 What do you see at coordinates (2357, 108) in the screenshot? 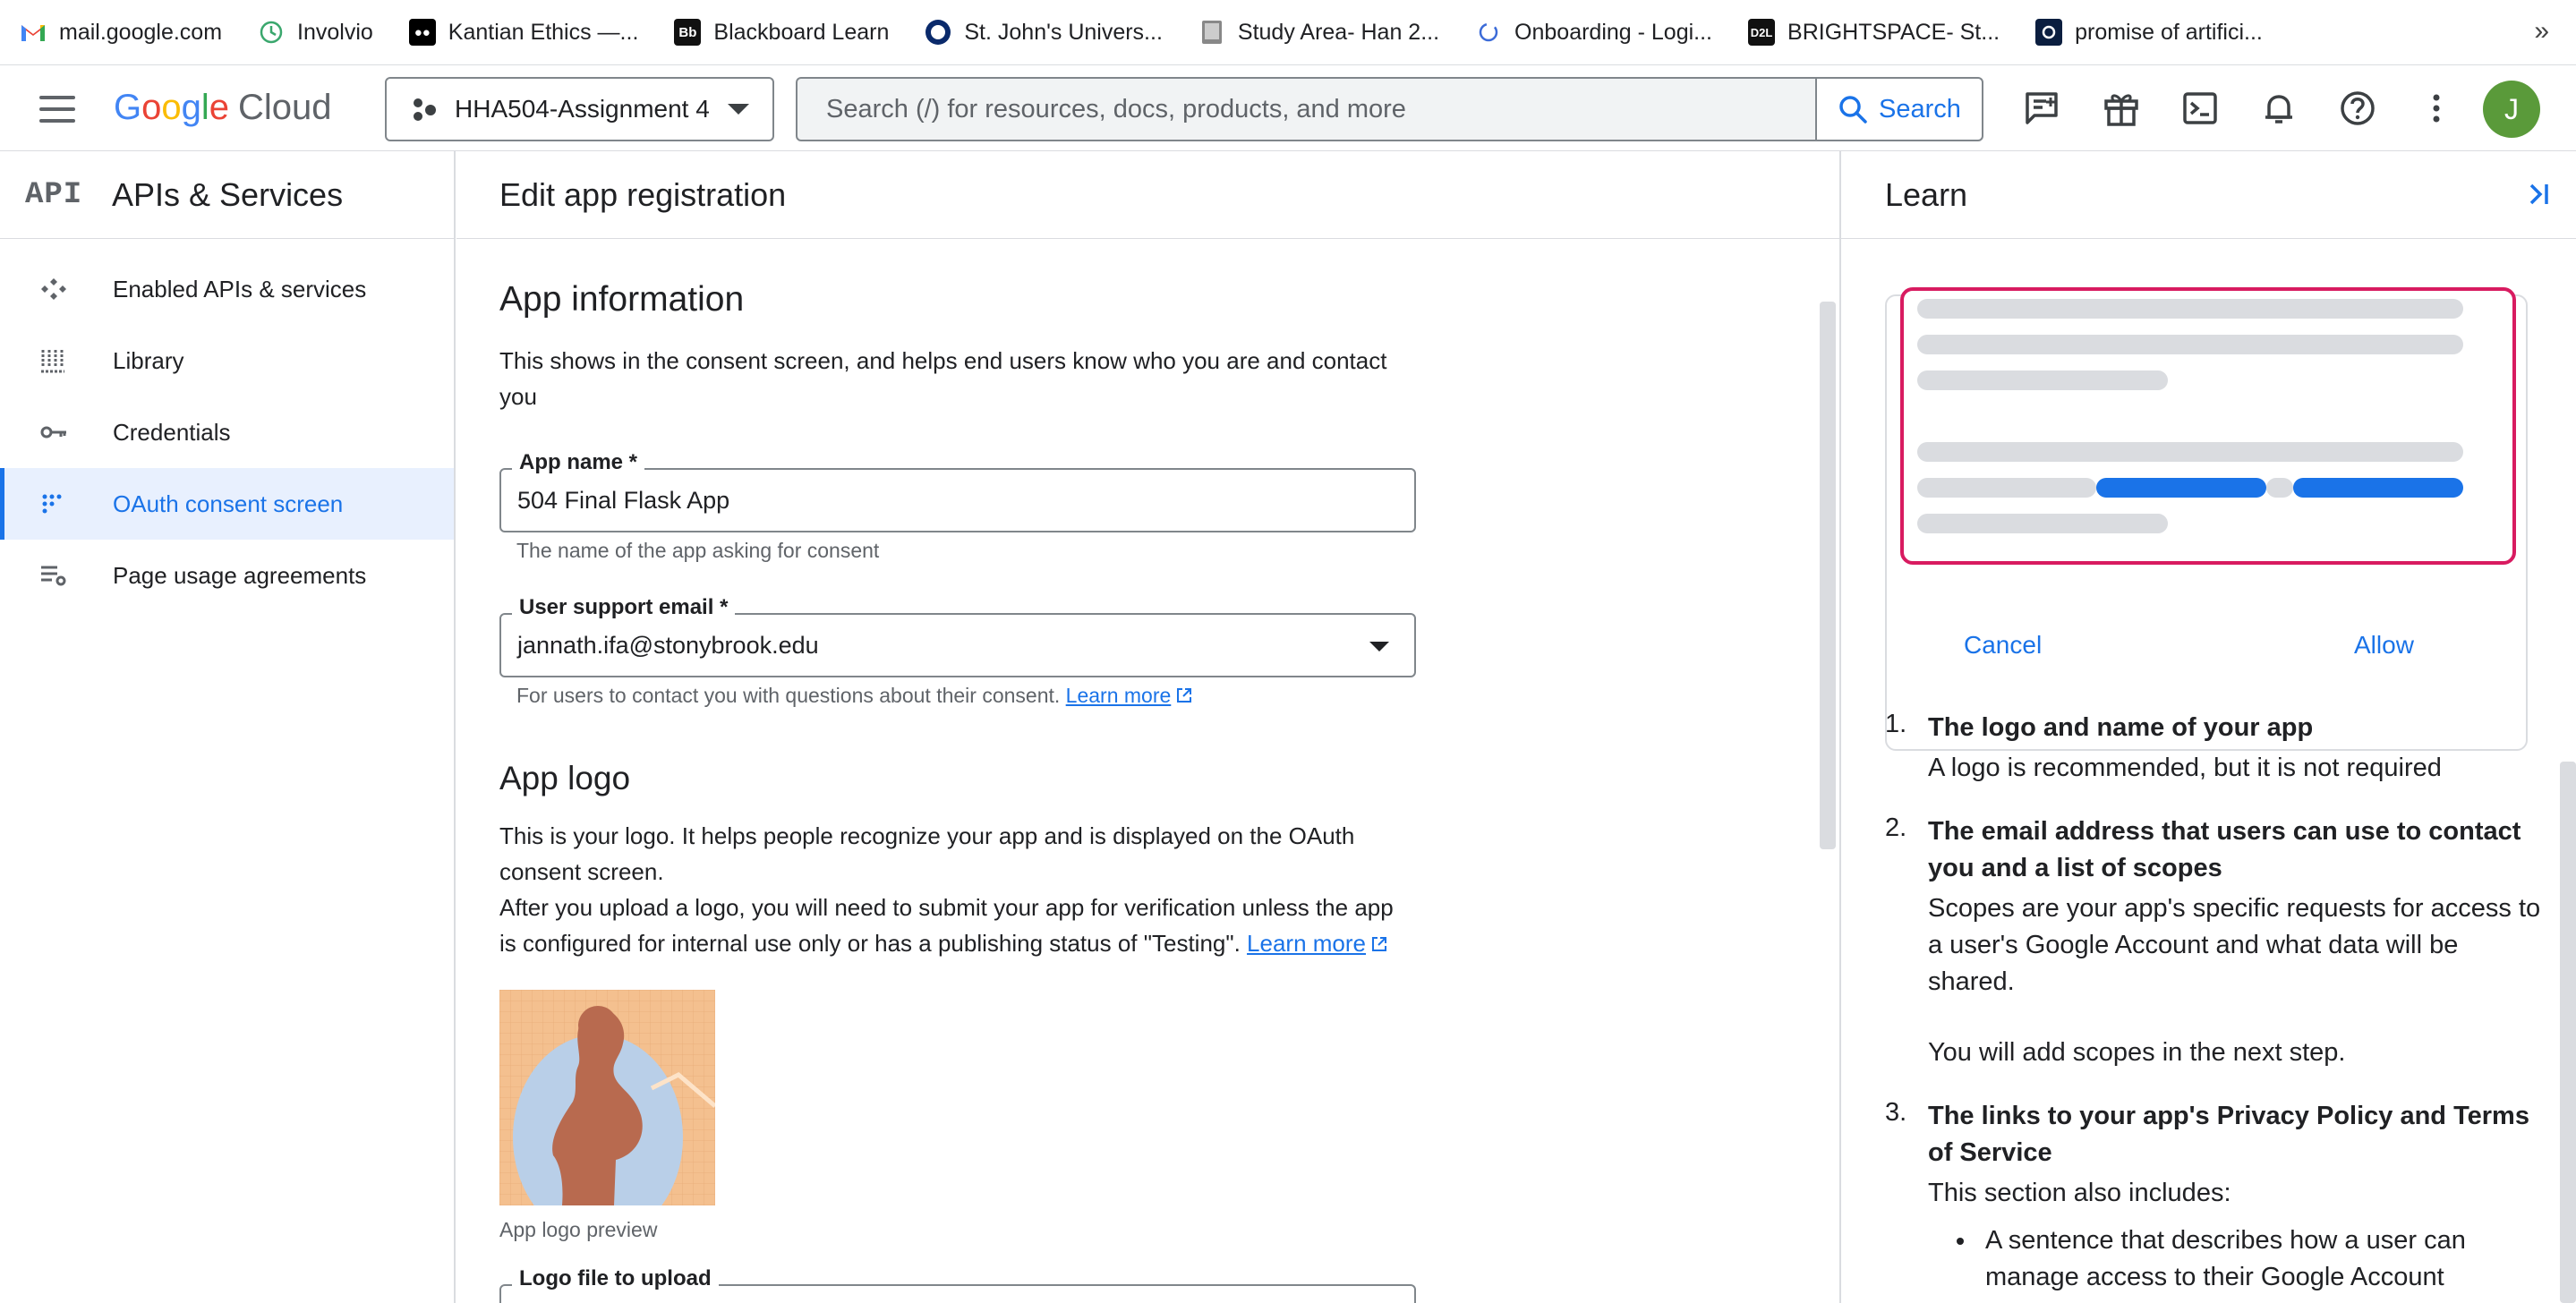
I see `help-icon` at bounding box center [2357, 108].